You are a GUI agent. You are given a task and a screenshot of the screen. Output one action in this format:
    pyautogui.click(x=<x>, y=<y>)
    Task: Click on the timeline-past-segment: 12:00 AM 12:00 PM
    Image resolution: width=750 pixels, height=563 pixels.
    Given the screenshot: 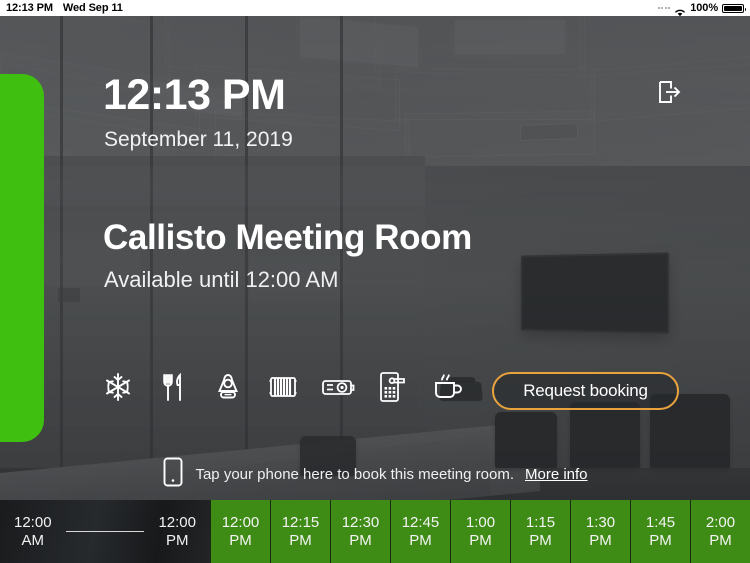 What is the action you would take?
    pyautogui.click(x=105, y=531)
    